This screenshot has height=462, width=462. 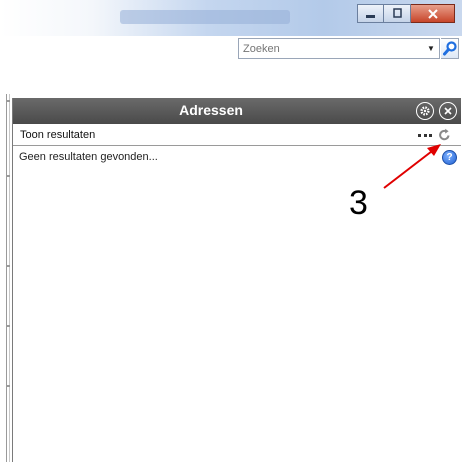 I want to click on gear-icon, so click(x=425, y=111).